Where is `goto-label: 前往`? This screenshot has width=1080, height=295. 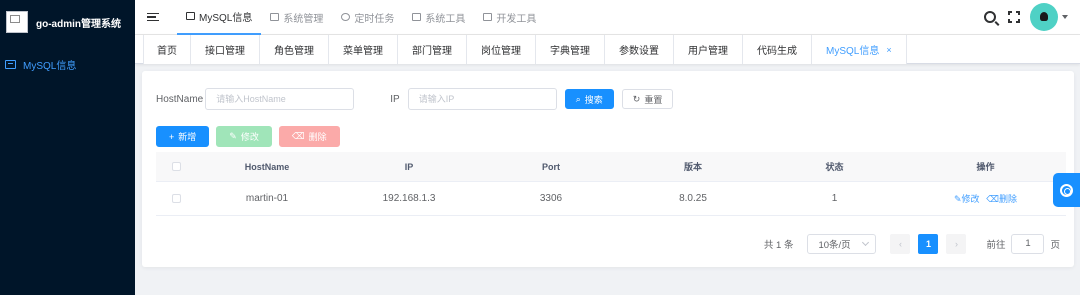
goto-label: 前往 is located at coordinates (996, 245).